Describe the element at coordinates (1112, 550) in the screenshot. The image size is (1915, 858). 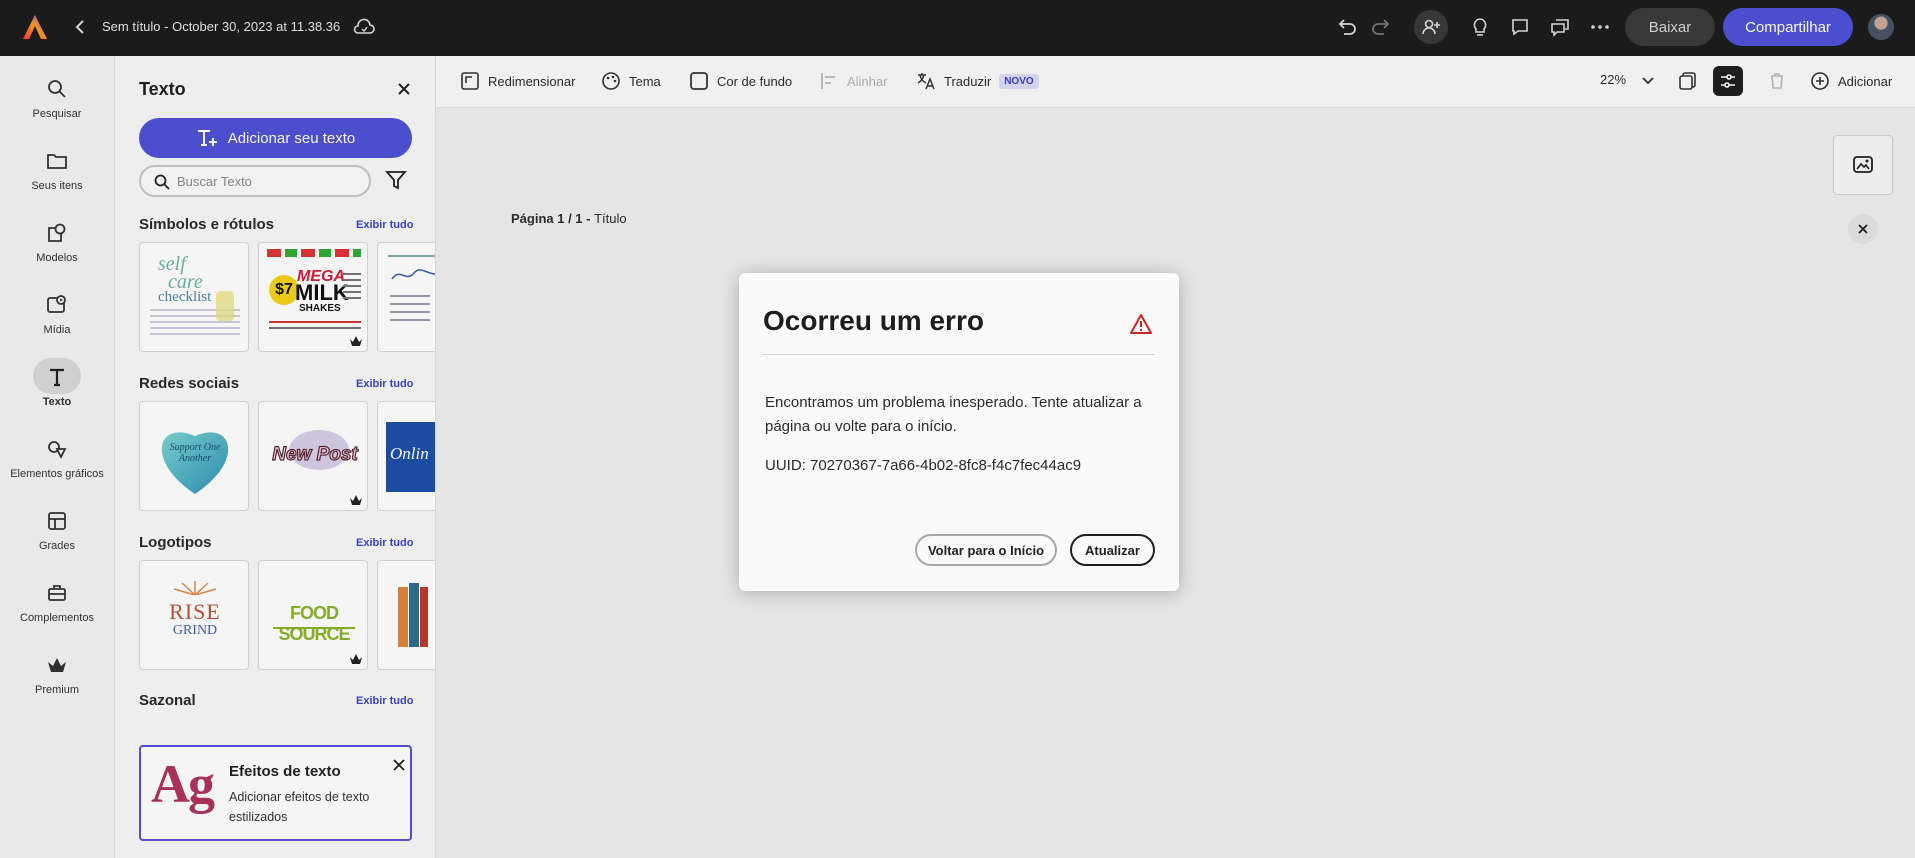
I see `refresh-button: Atualizar` at that location.